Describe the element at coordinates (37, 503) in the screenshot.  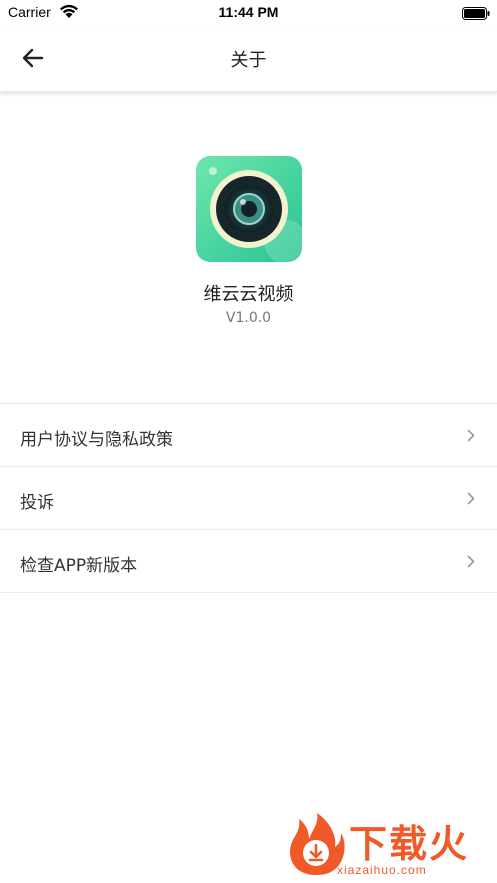
I see `menu-item-label: 投诉` at that location.